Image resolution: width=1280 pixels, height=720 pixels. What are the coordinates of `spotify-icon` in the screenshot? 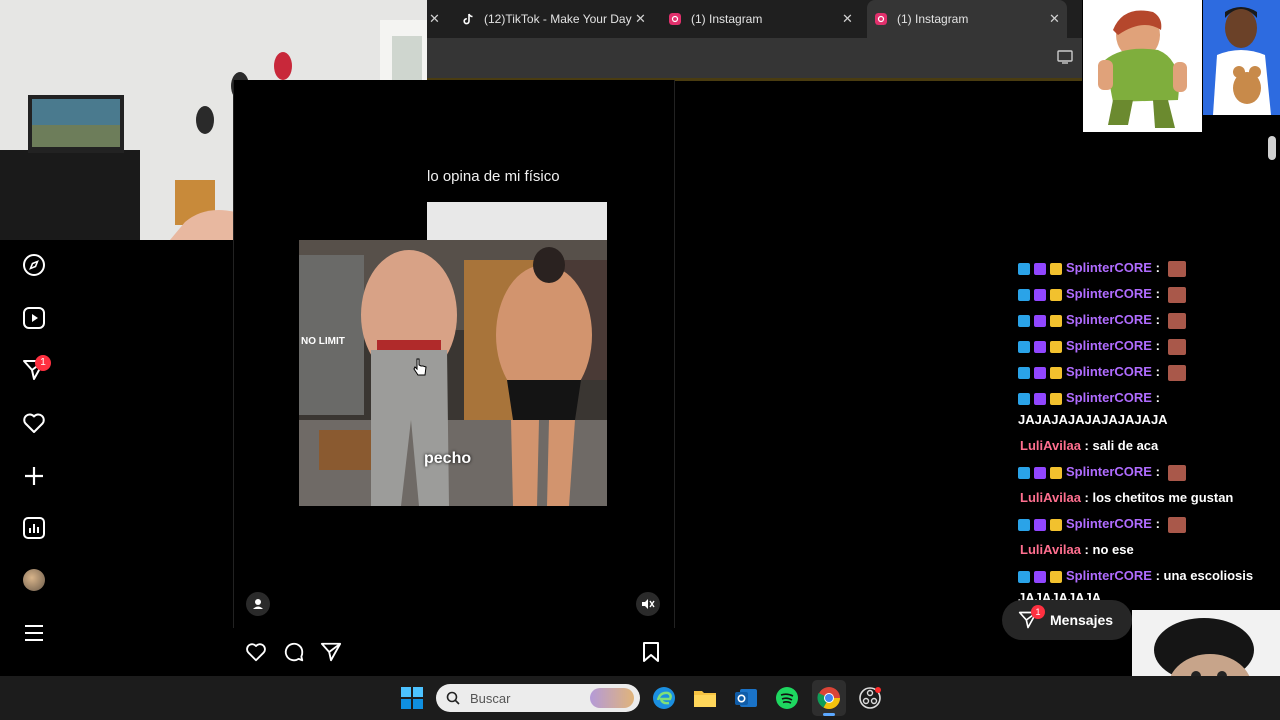 It's located at (787, 698).